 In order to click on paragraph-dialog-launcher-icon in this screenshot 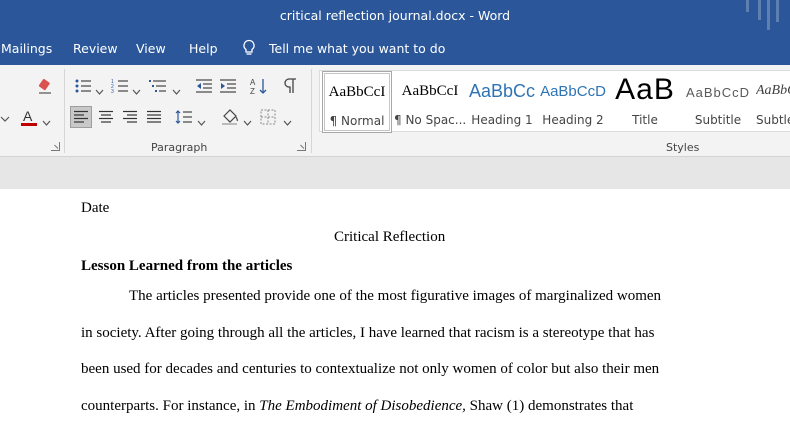, I will do `click(301, 146)`.